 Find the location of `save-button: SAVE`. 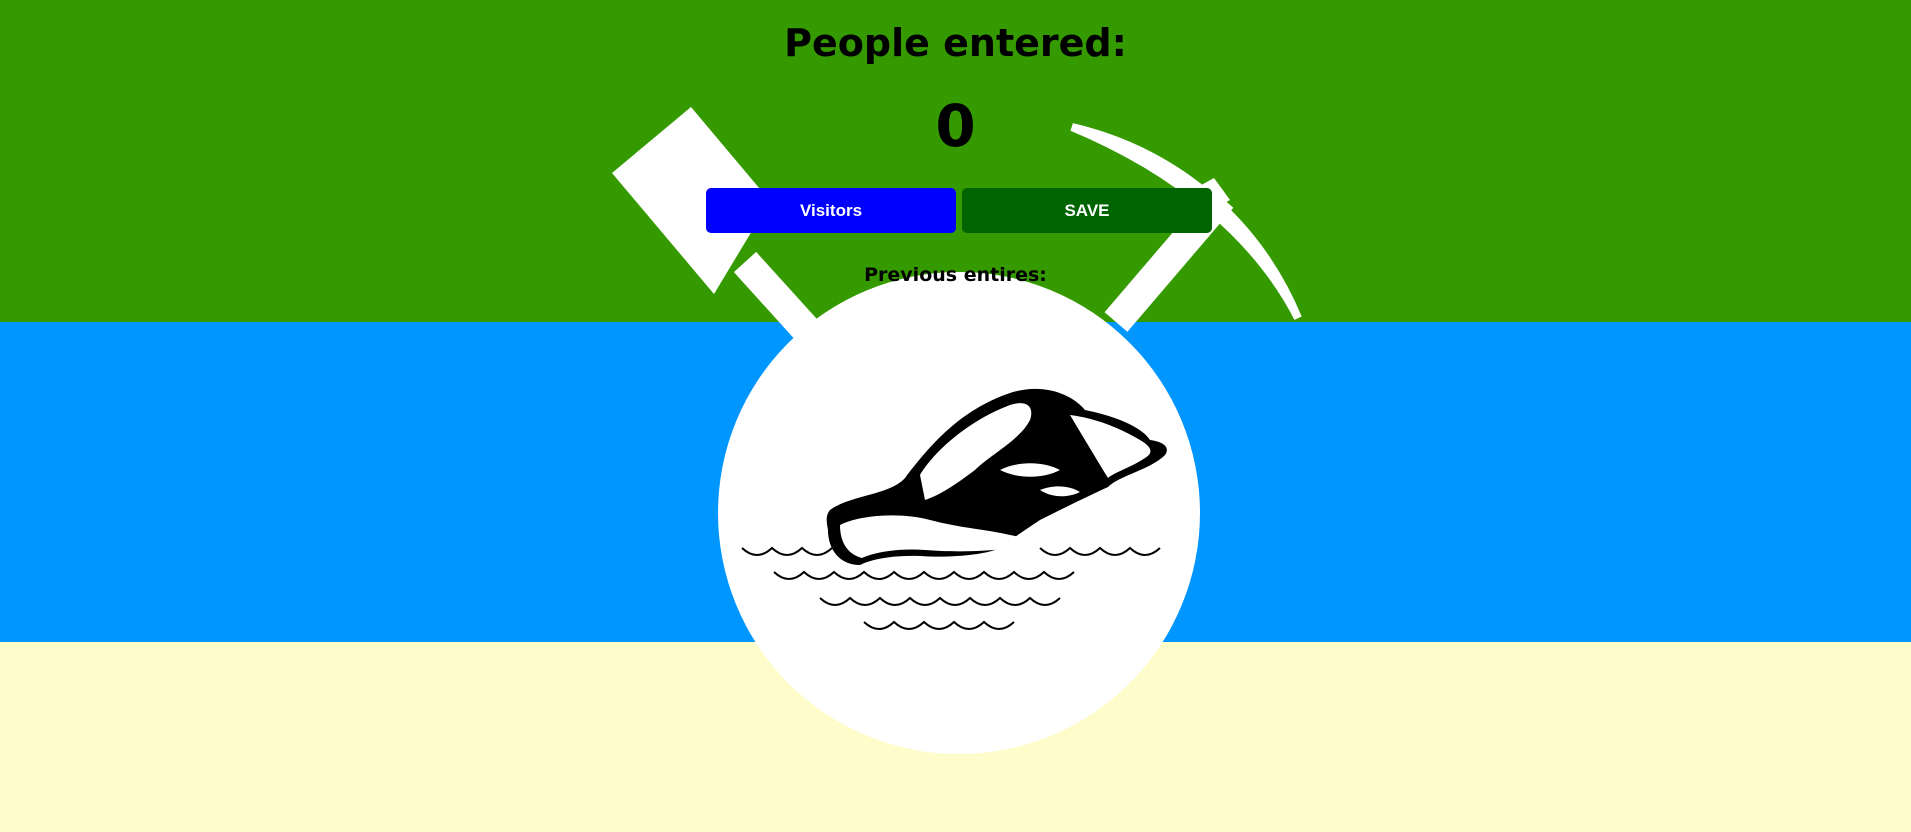

save-button: SAVE is located at coordinates (1087, 210).